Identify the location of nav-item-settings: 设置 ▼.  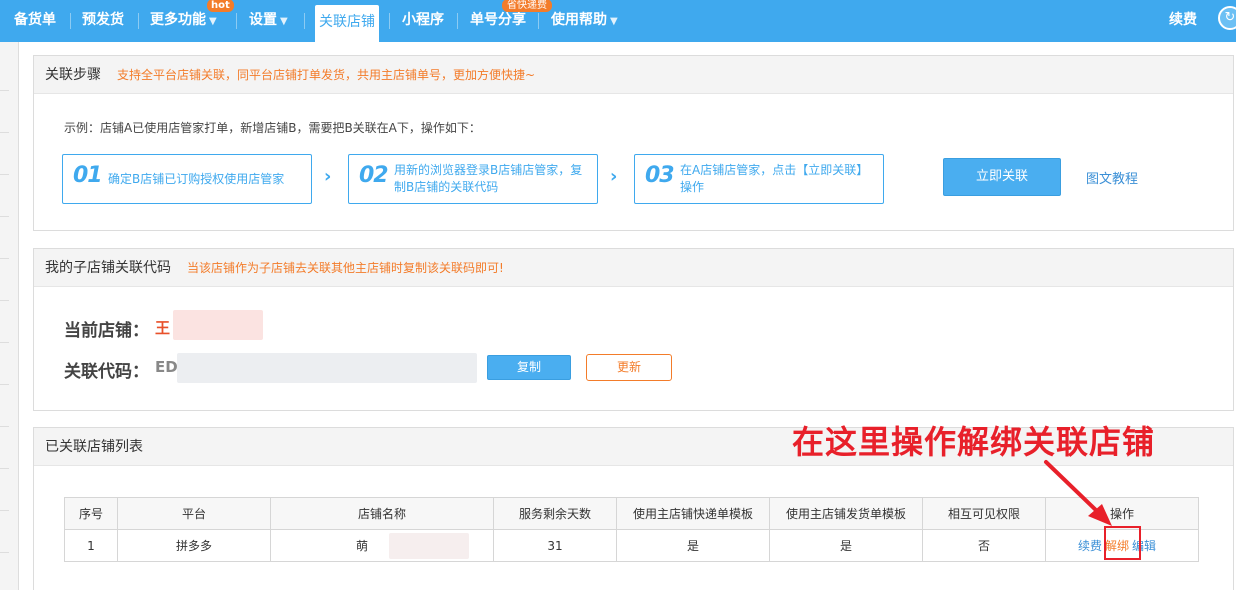
(268, 21).